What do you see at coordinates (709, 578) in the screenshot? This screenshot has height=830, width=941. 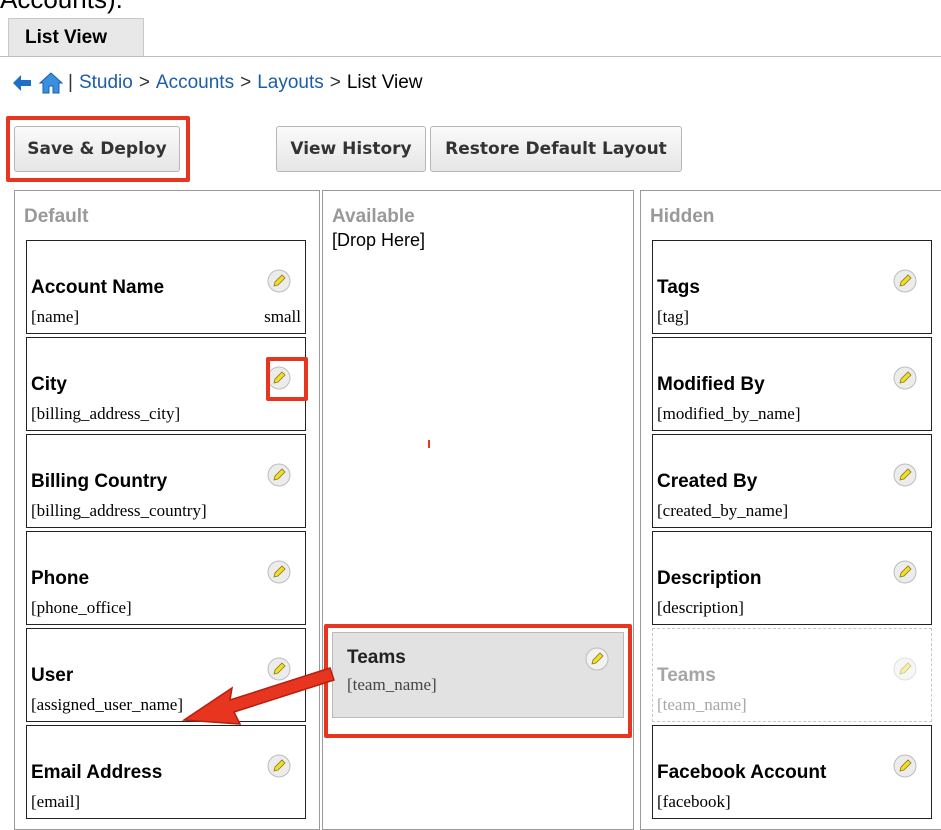 I see `field-card-title: Description` at bounding box center [709, 578].